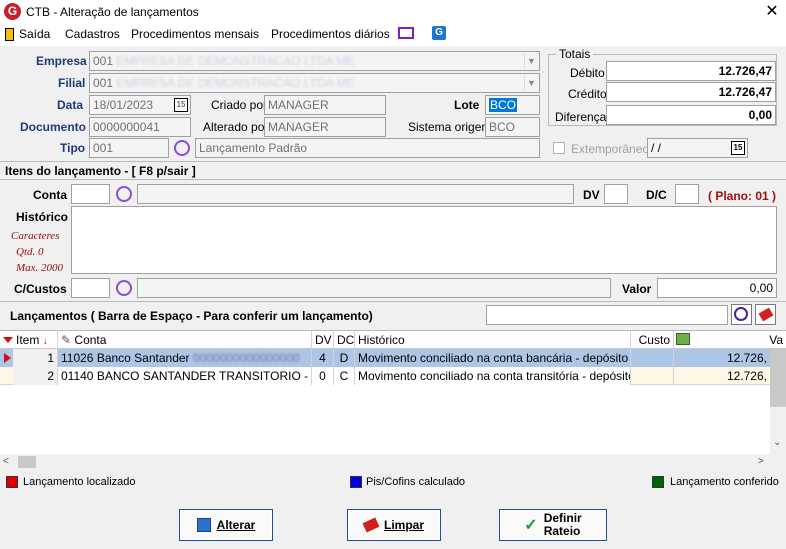  What do you see at coordinates (92, 34) in the screenshot?
I see `menu-cadastros: Cadastros` at bounding box center [92, 34].